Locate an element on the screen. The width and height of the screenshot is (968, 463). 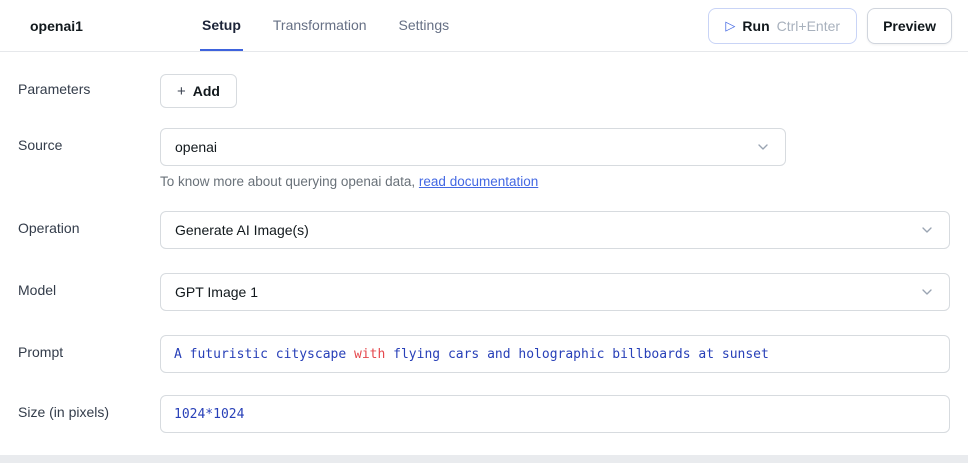
size-row: Size (in pixels) 1024*1024 is located at coordinates (484, 414).